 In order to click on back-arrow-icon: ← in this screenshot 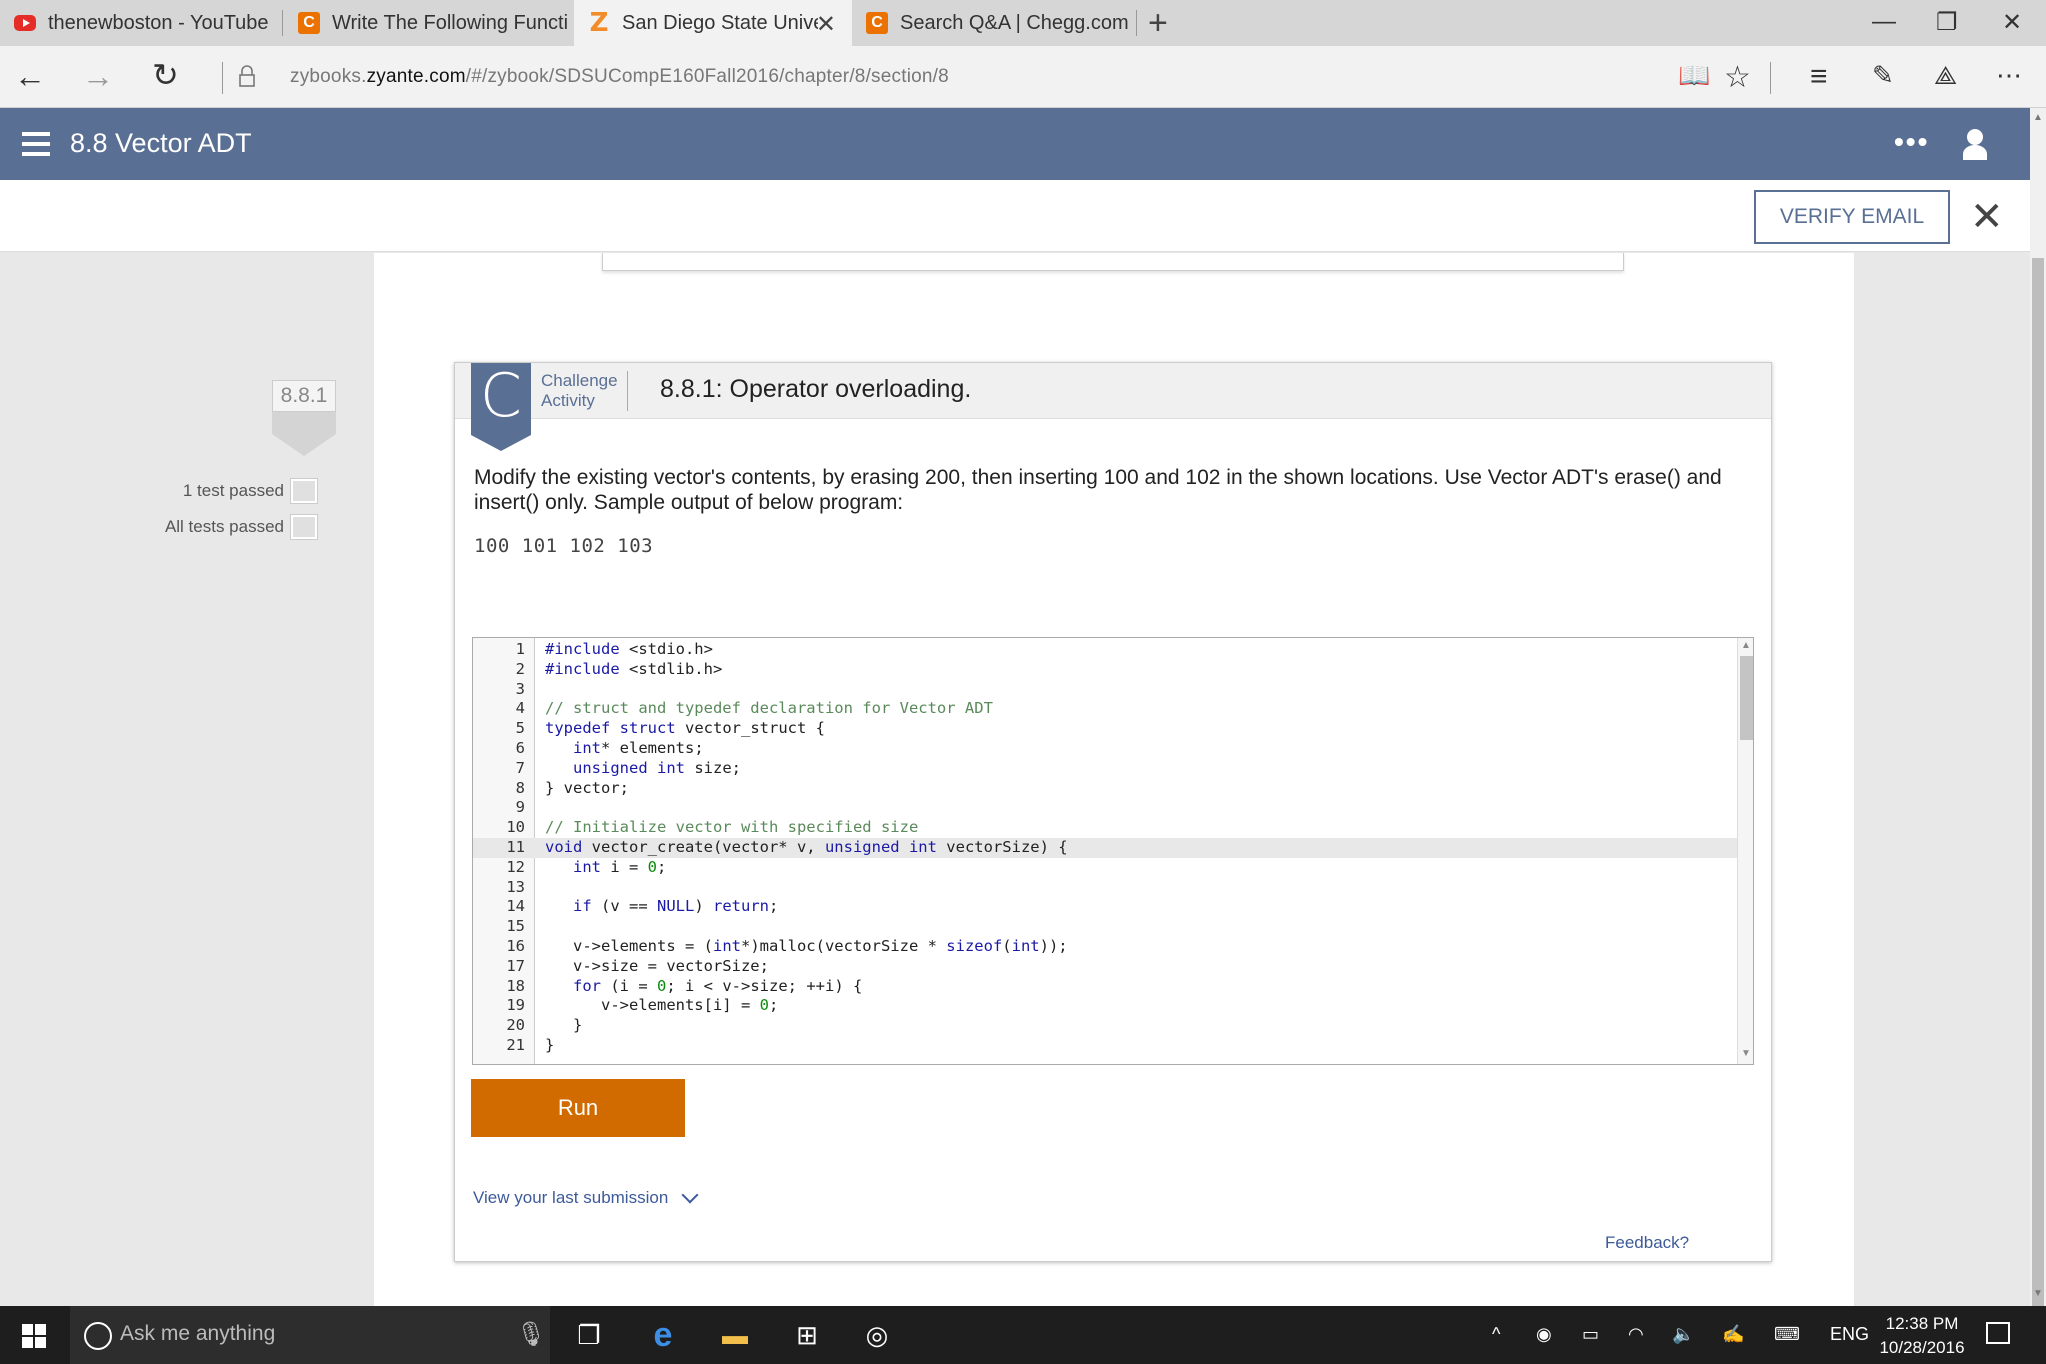, I will do `click(30, 76)`.